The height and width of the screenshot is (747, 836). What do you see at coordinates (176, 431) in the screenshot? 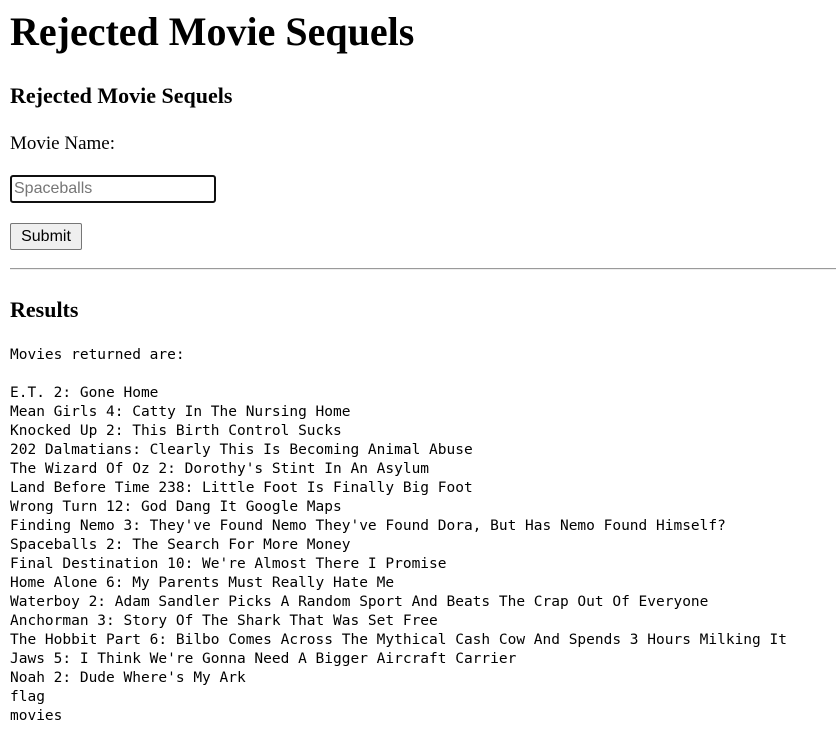
I see `list-item: Knocked Up 2: This Birth Control Sucks` at bounding box center [176, 431].